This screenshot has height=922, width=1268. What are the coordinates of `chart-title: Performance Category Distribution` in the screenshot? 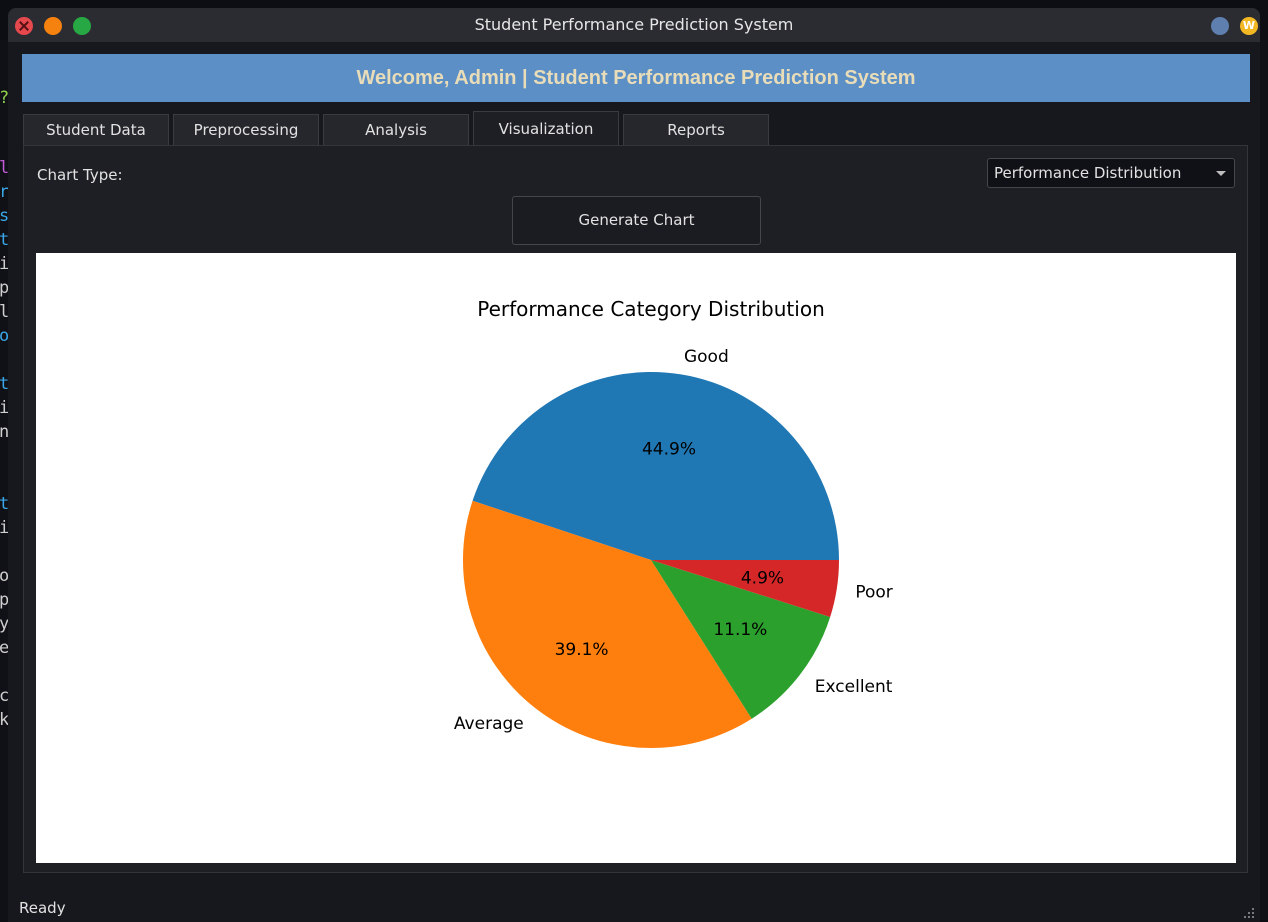 It's located at (651, 309).